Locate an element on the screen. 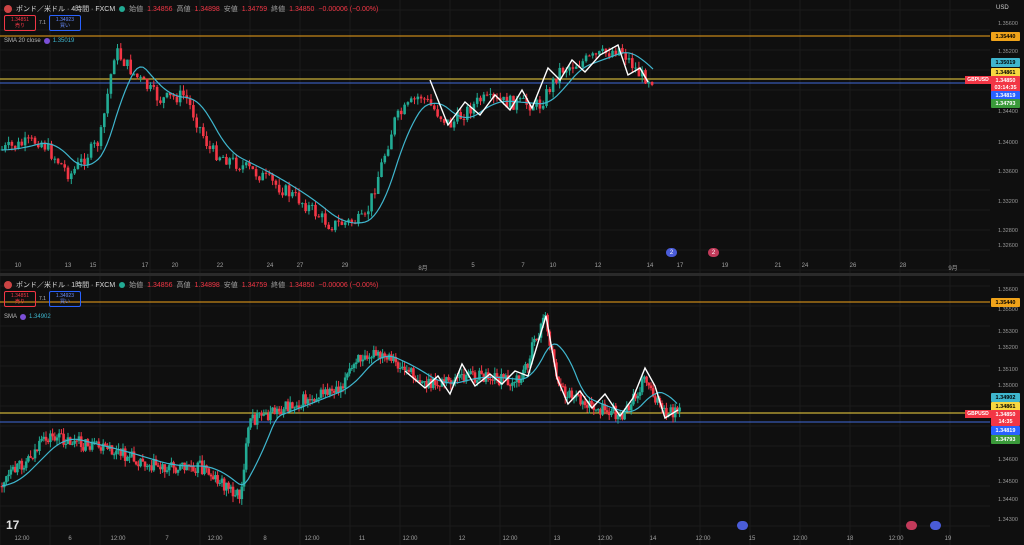 Image resolution: width=1024 pixels, height=545 pixels. event-count: 2 is located at coordinates (713, 252).